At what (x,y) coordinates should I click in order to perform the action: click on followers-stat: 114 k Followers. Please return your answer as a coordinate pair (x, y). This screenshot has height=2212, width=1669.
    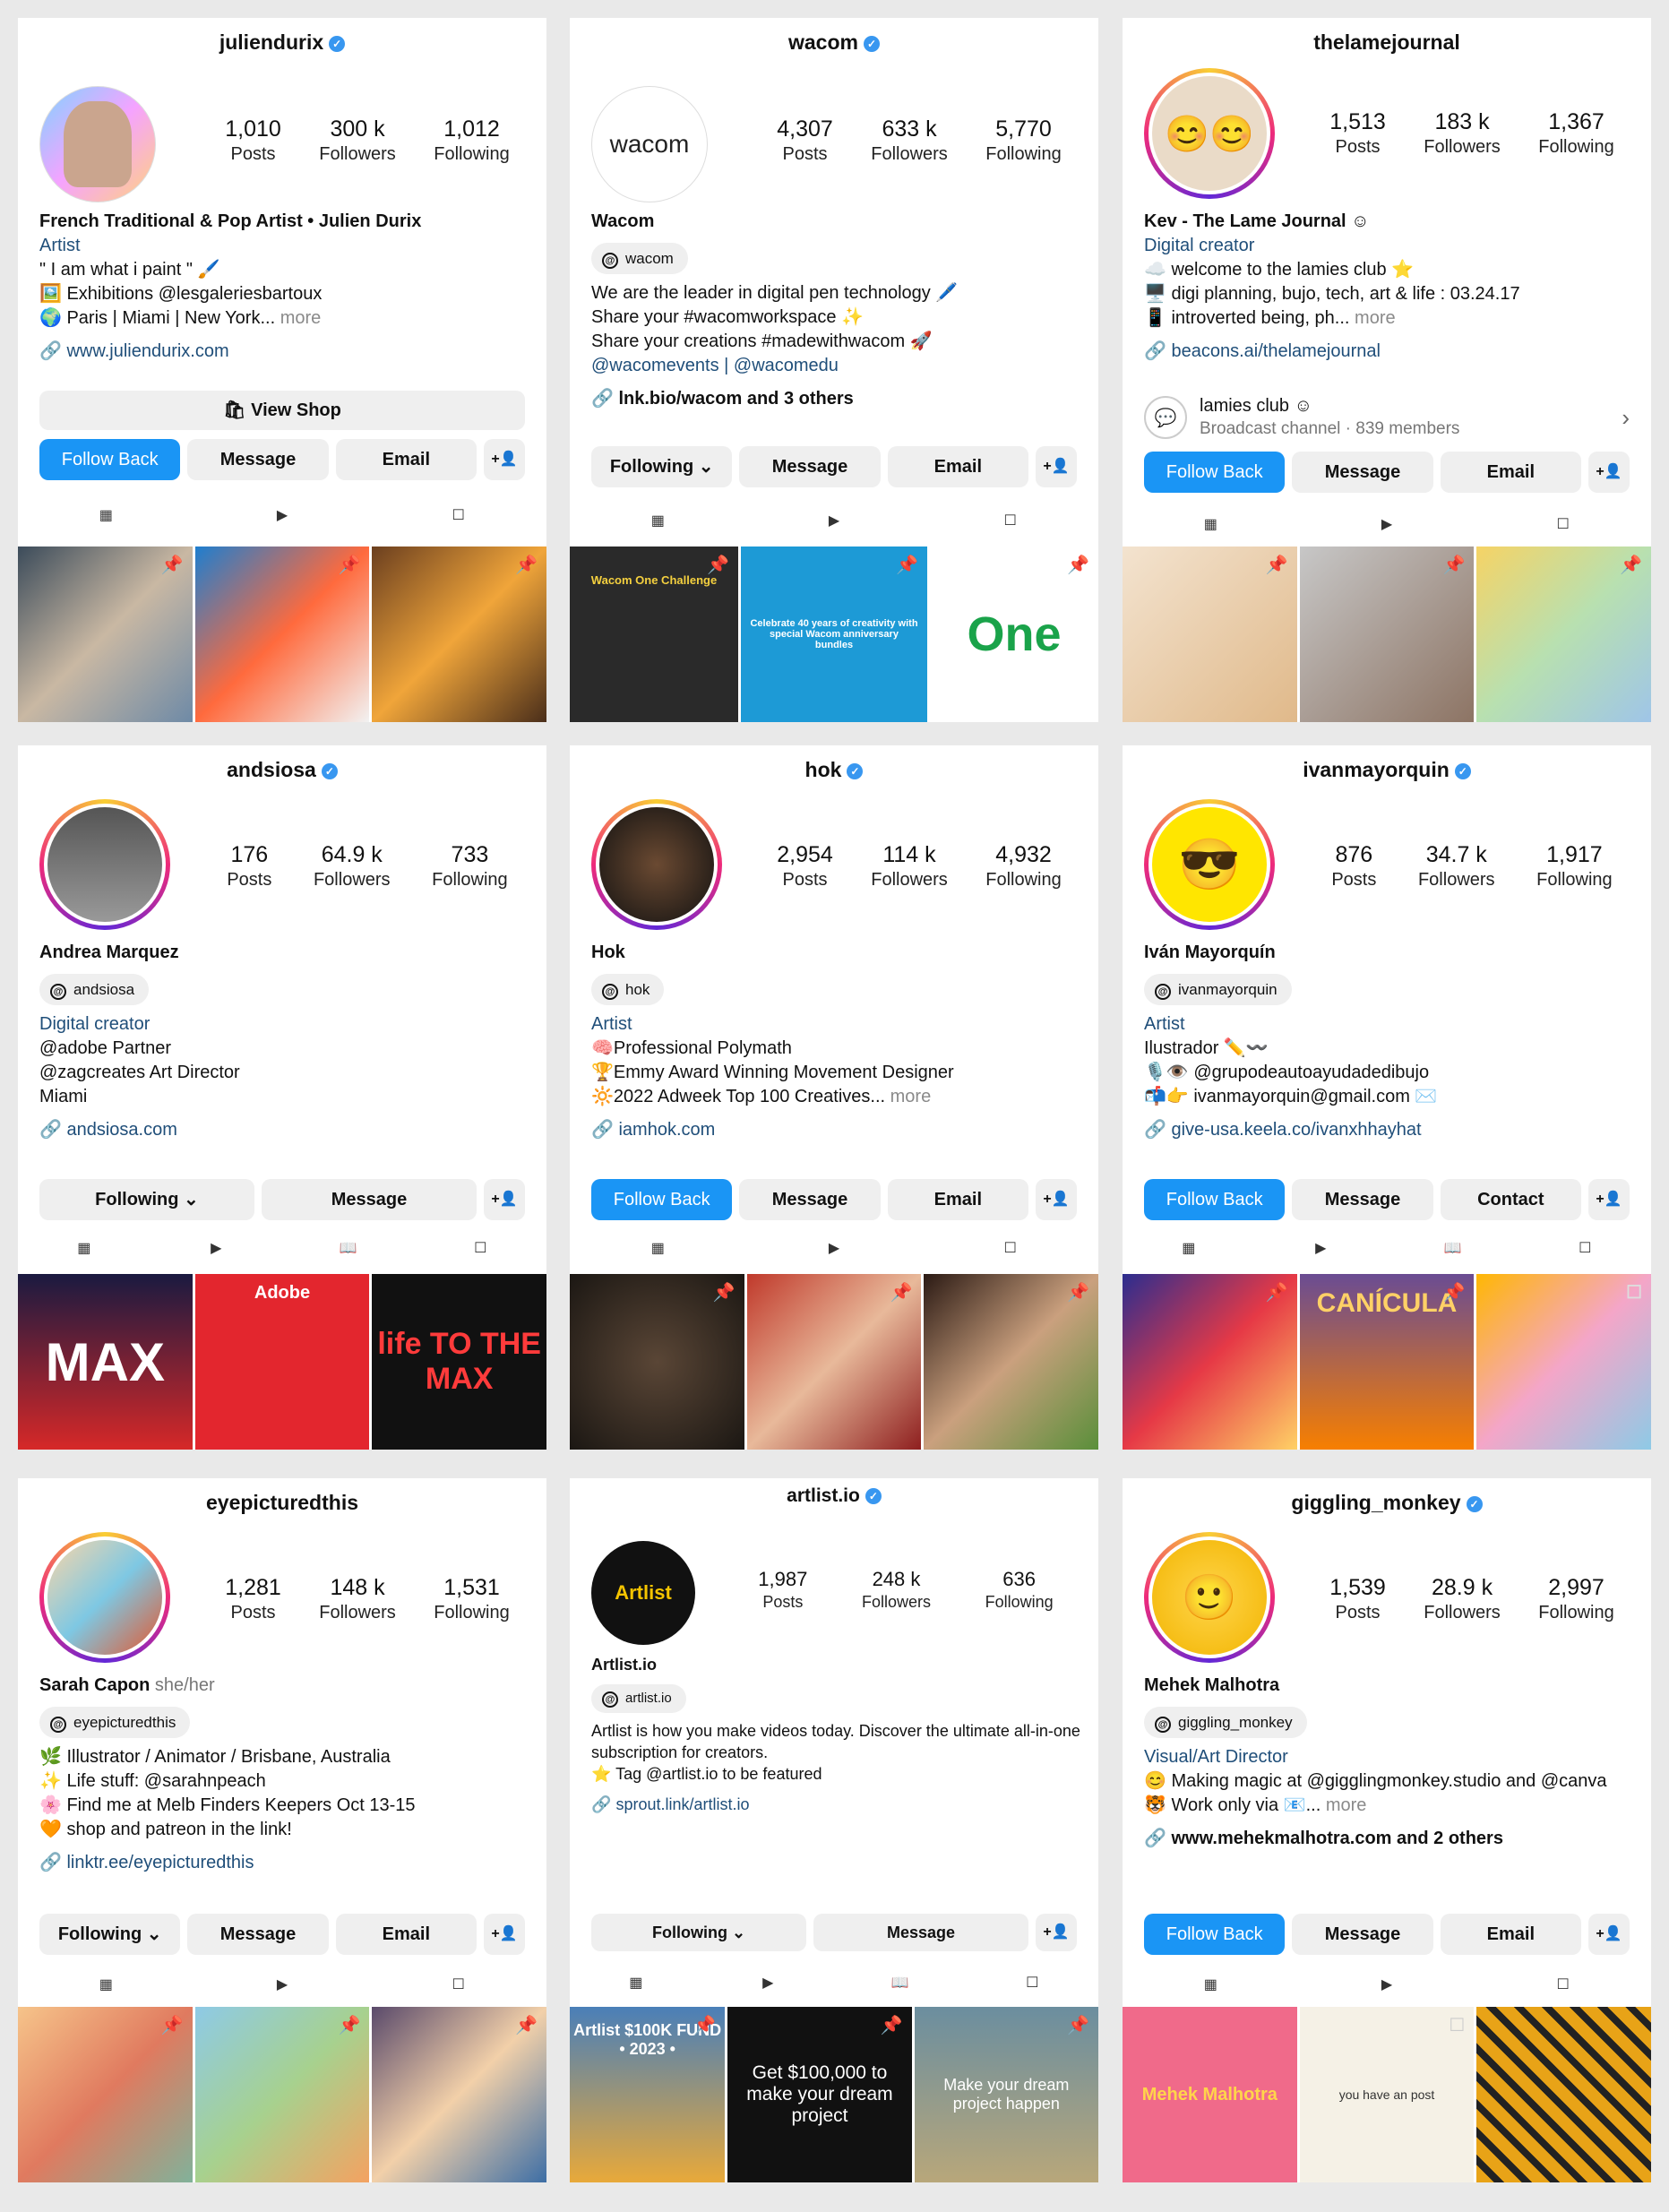
    Looking at the image, I should click on (909, 866).